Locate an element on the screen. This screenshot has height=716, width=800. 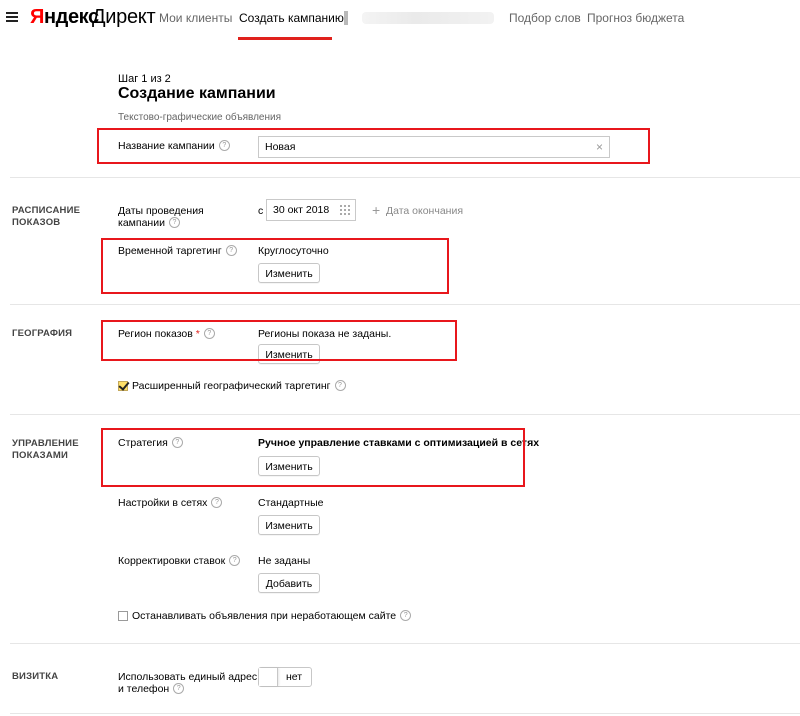
date-from-prefix: с is located at coordinates (261, 211).